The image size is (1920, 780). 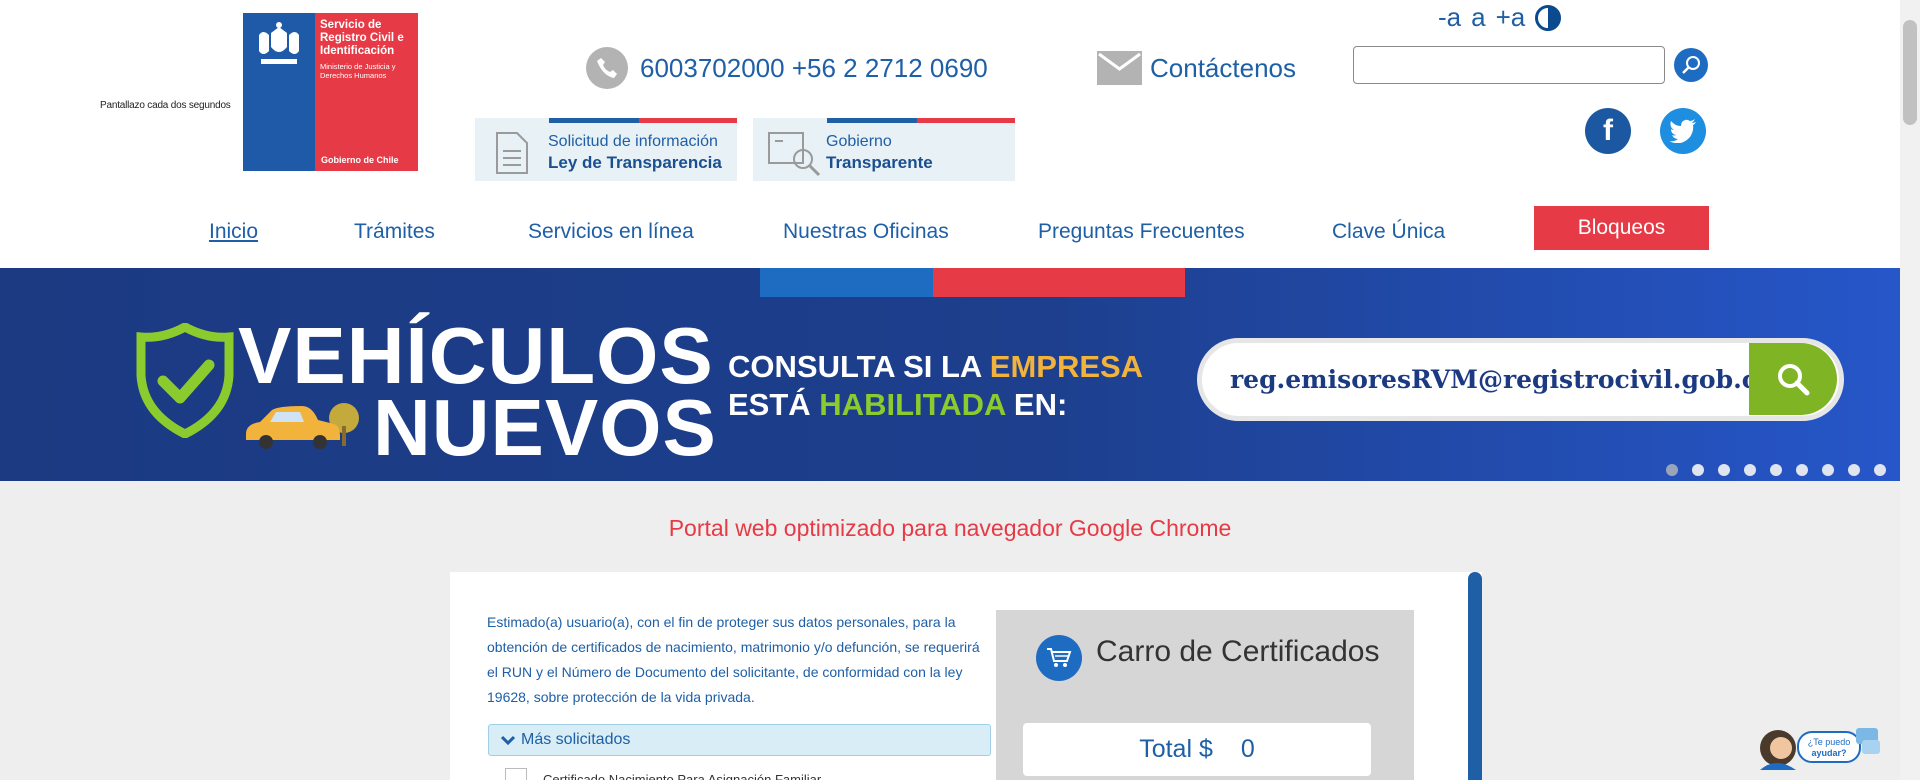 I want to click on certificate-checkbox, so click(x=516, y=774).